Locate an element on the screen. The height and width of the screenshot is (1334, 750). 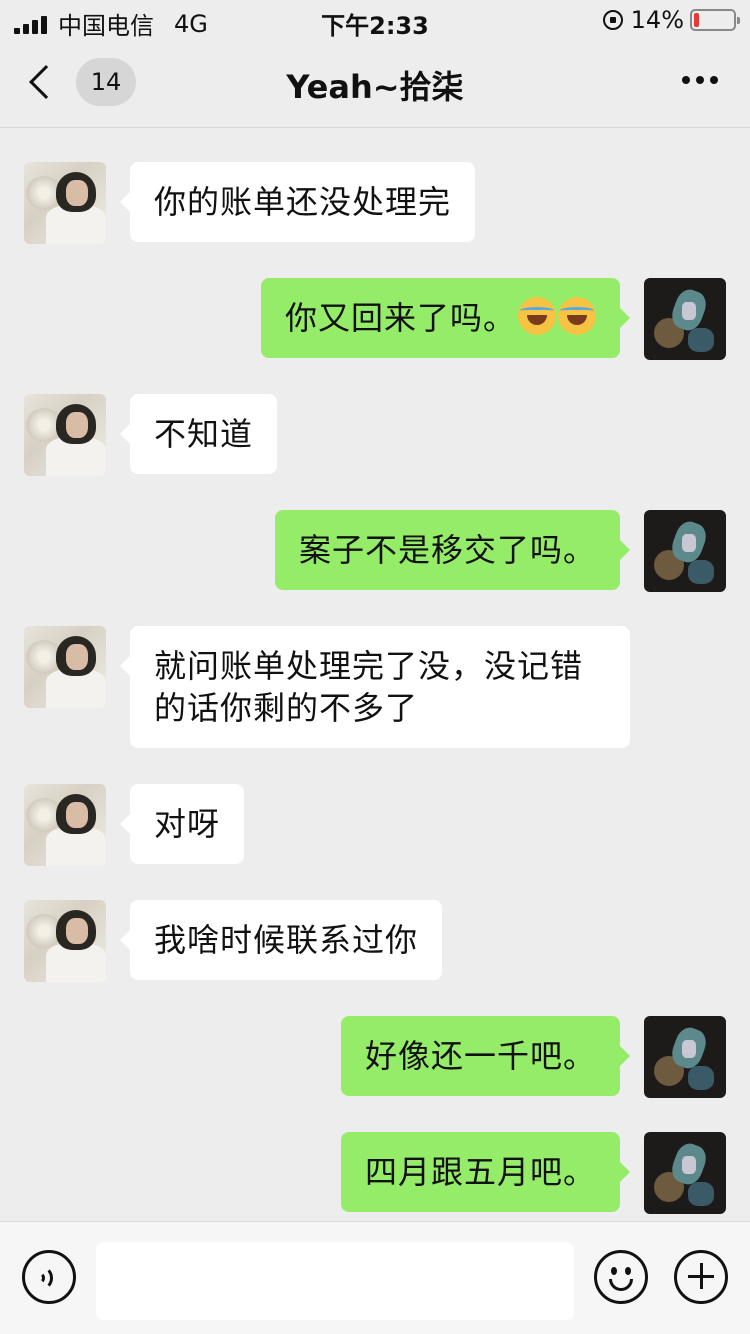
status-right: 14% is located at coordinates (671, 20).